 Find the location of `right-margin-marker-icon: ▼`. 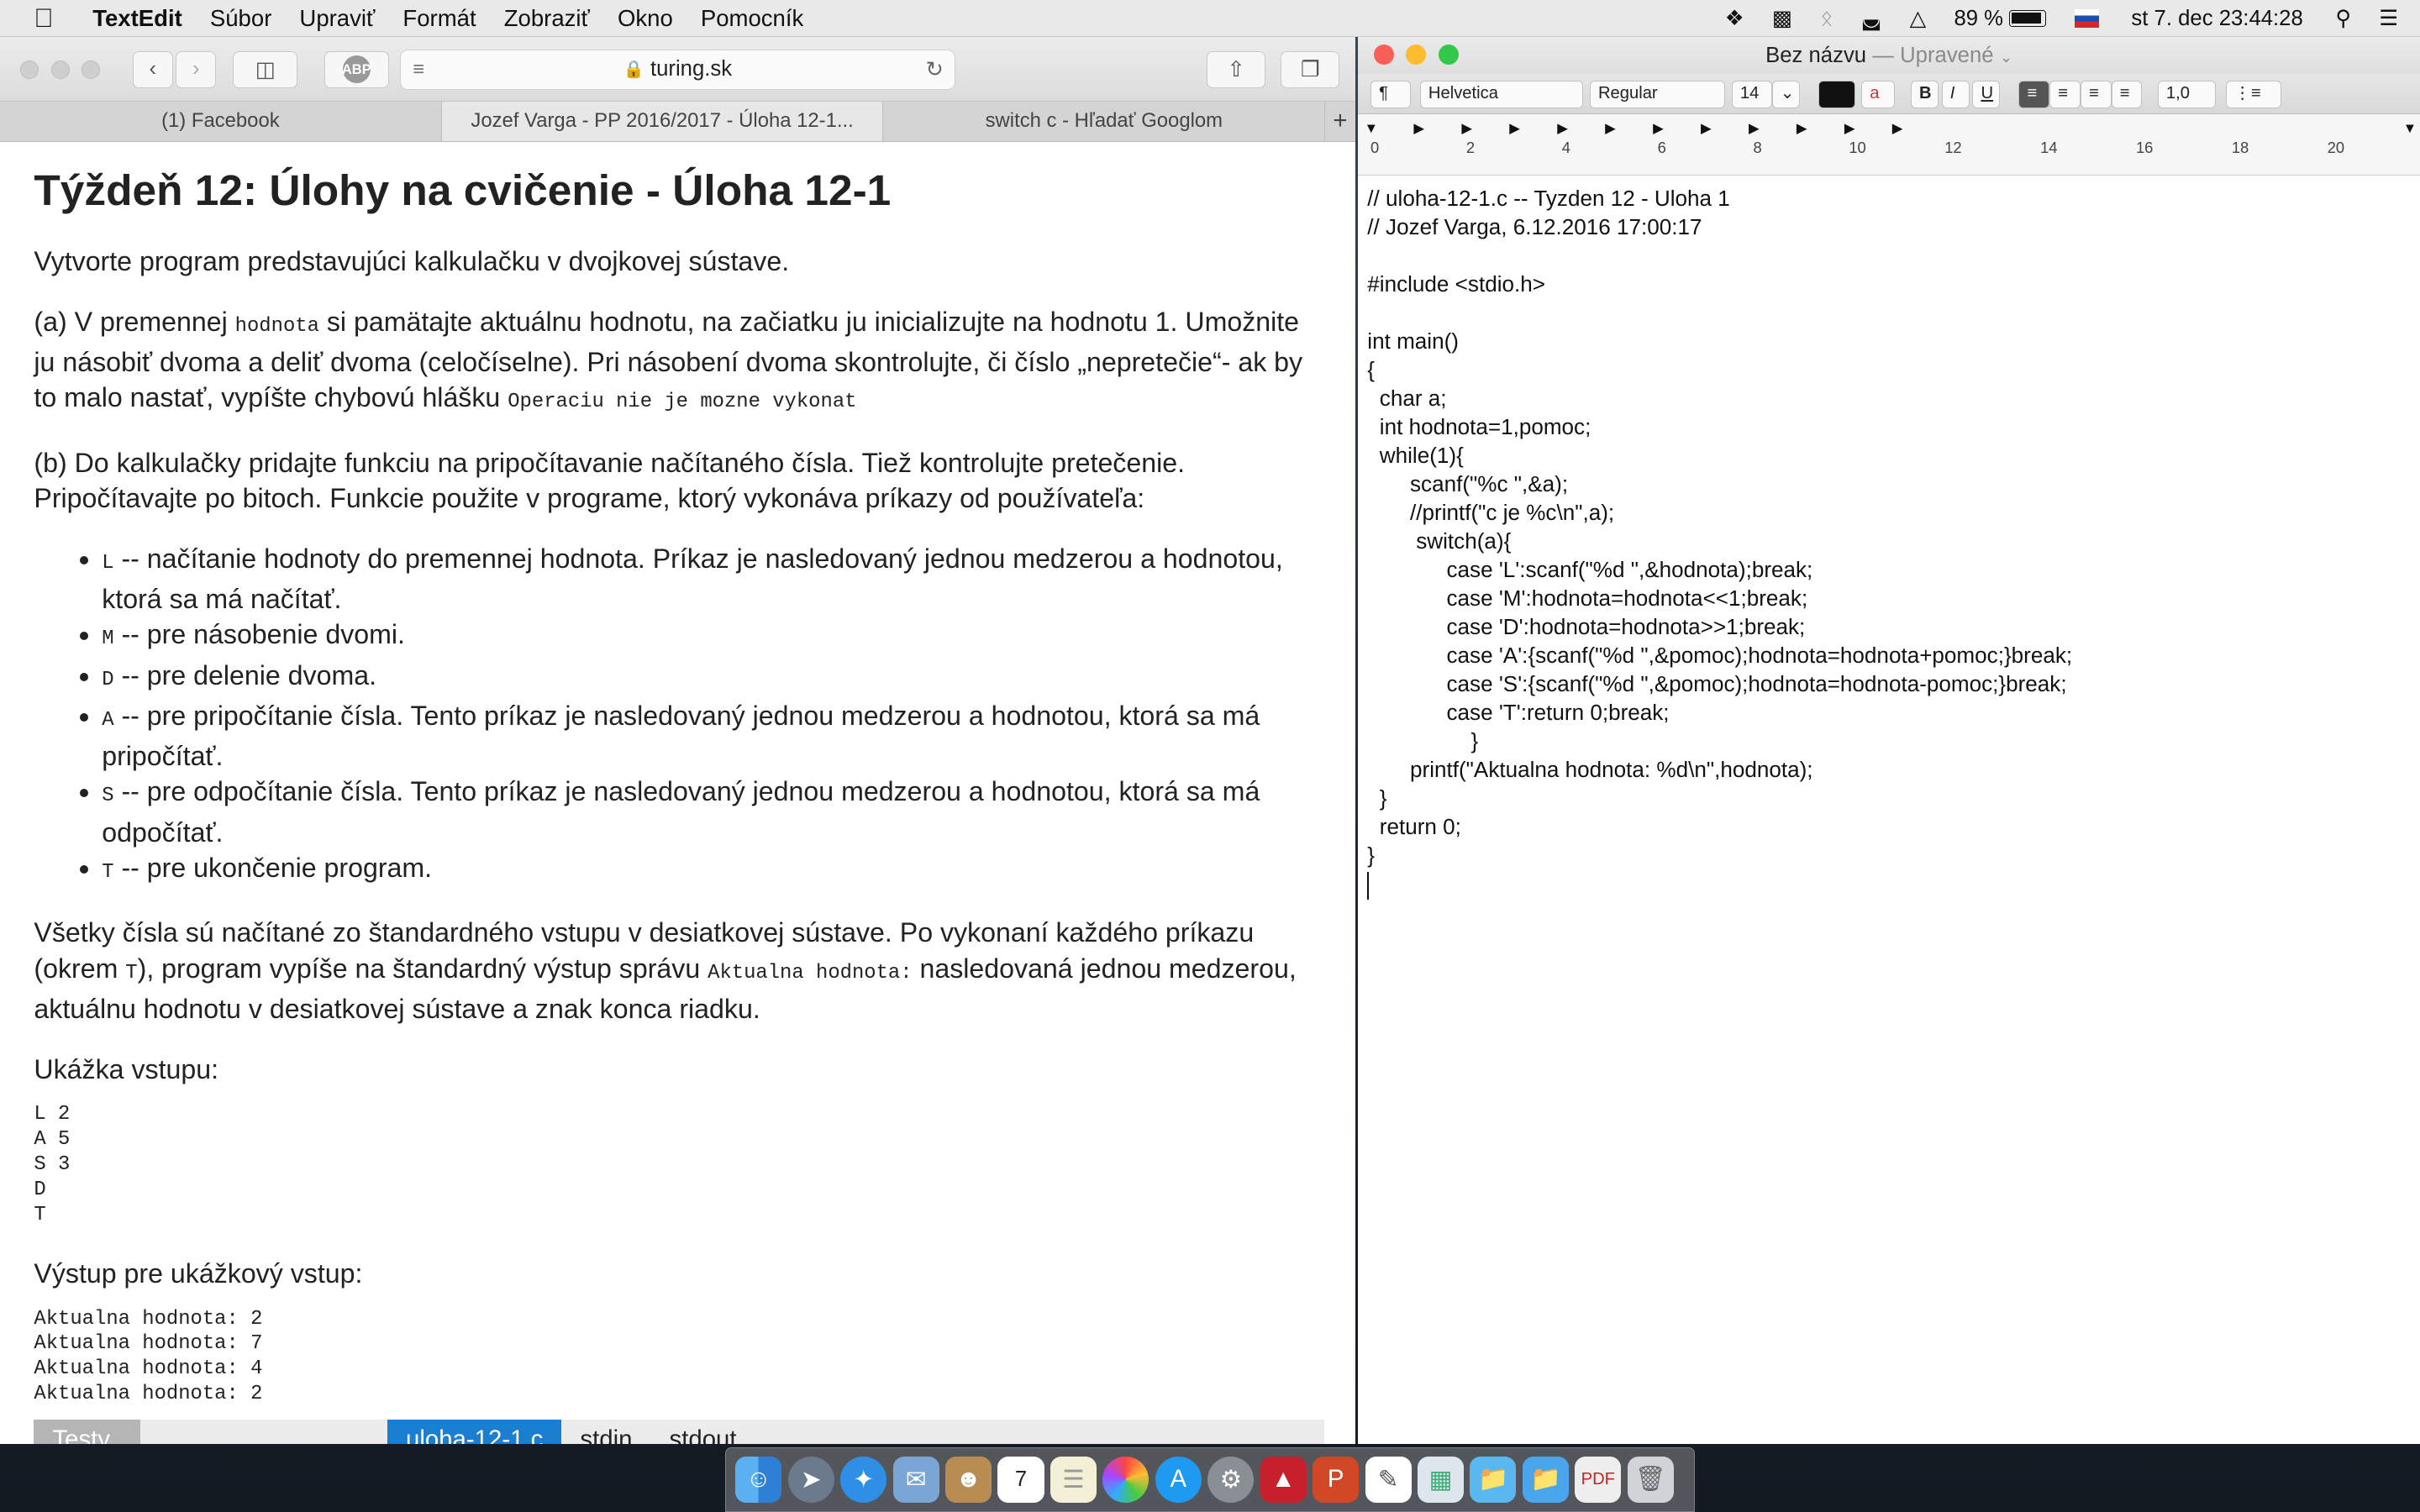

right-margin-marker-icon: ▼ is located at coordinates (2410, 128).